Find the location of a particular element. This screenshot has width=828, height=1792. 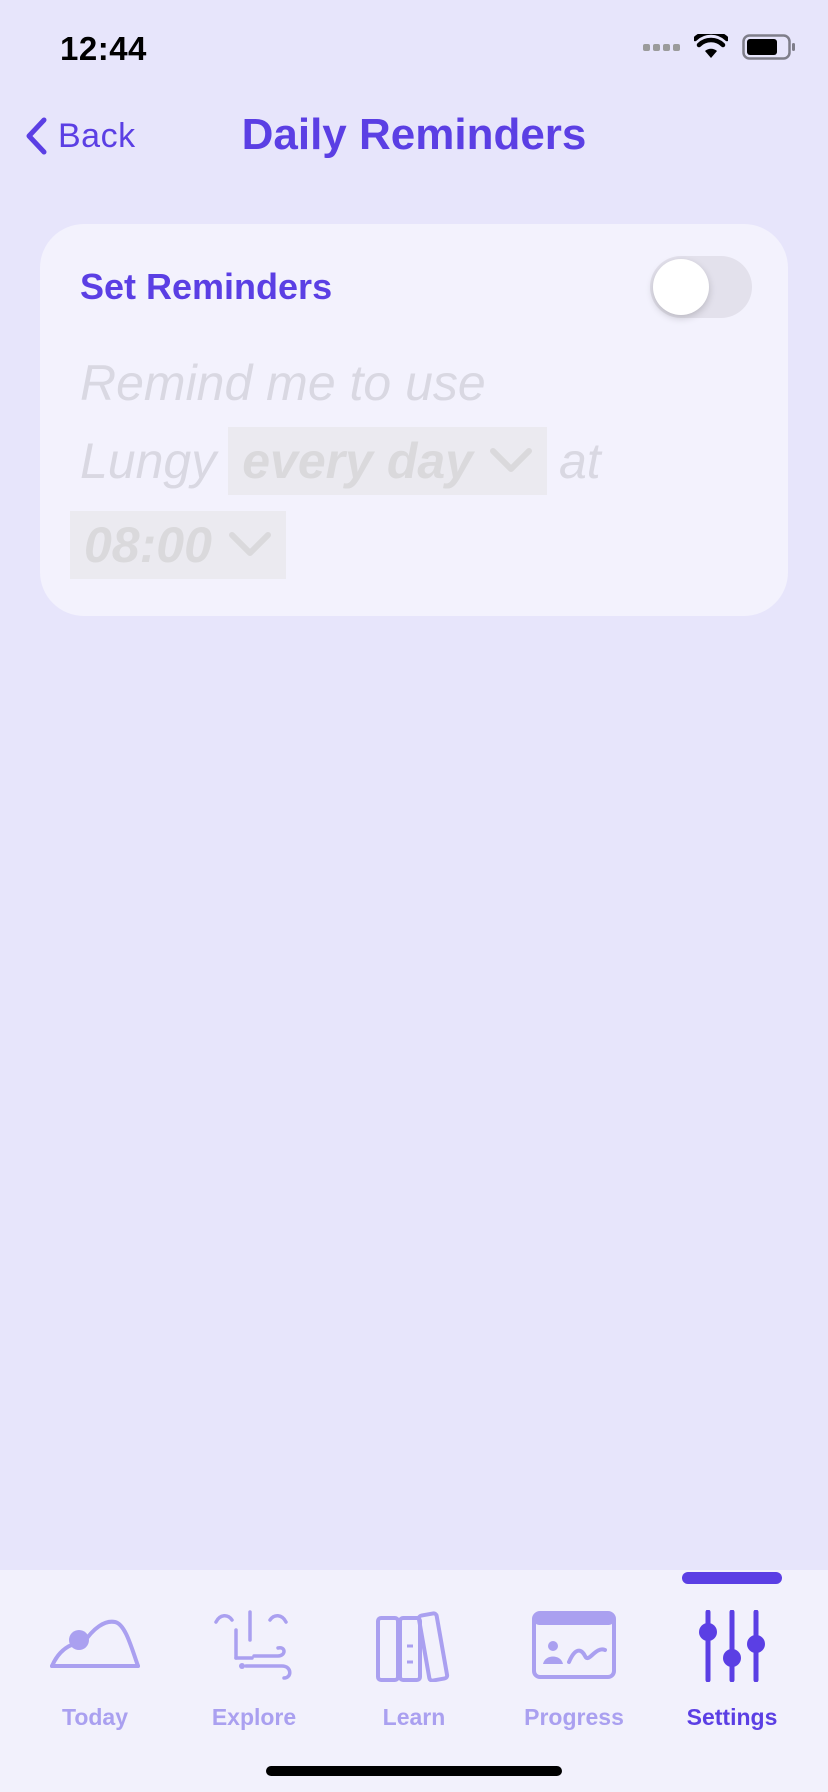

explore-icon is located at coordinates (253, 1645).